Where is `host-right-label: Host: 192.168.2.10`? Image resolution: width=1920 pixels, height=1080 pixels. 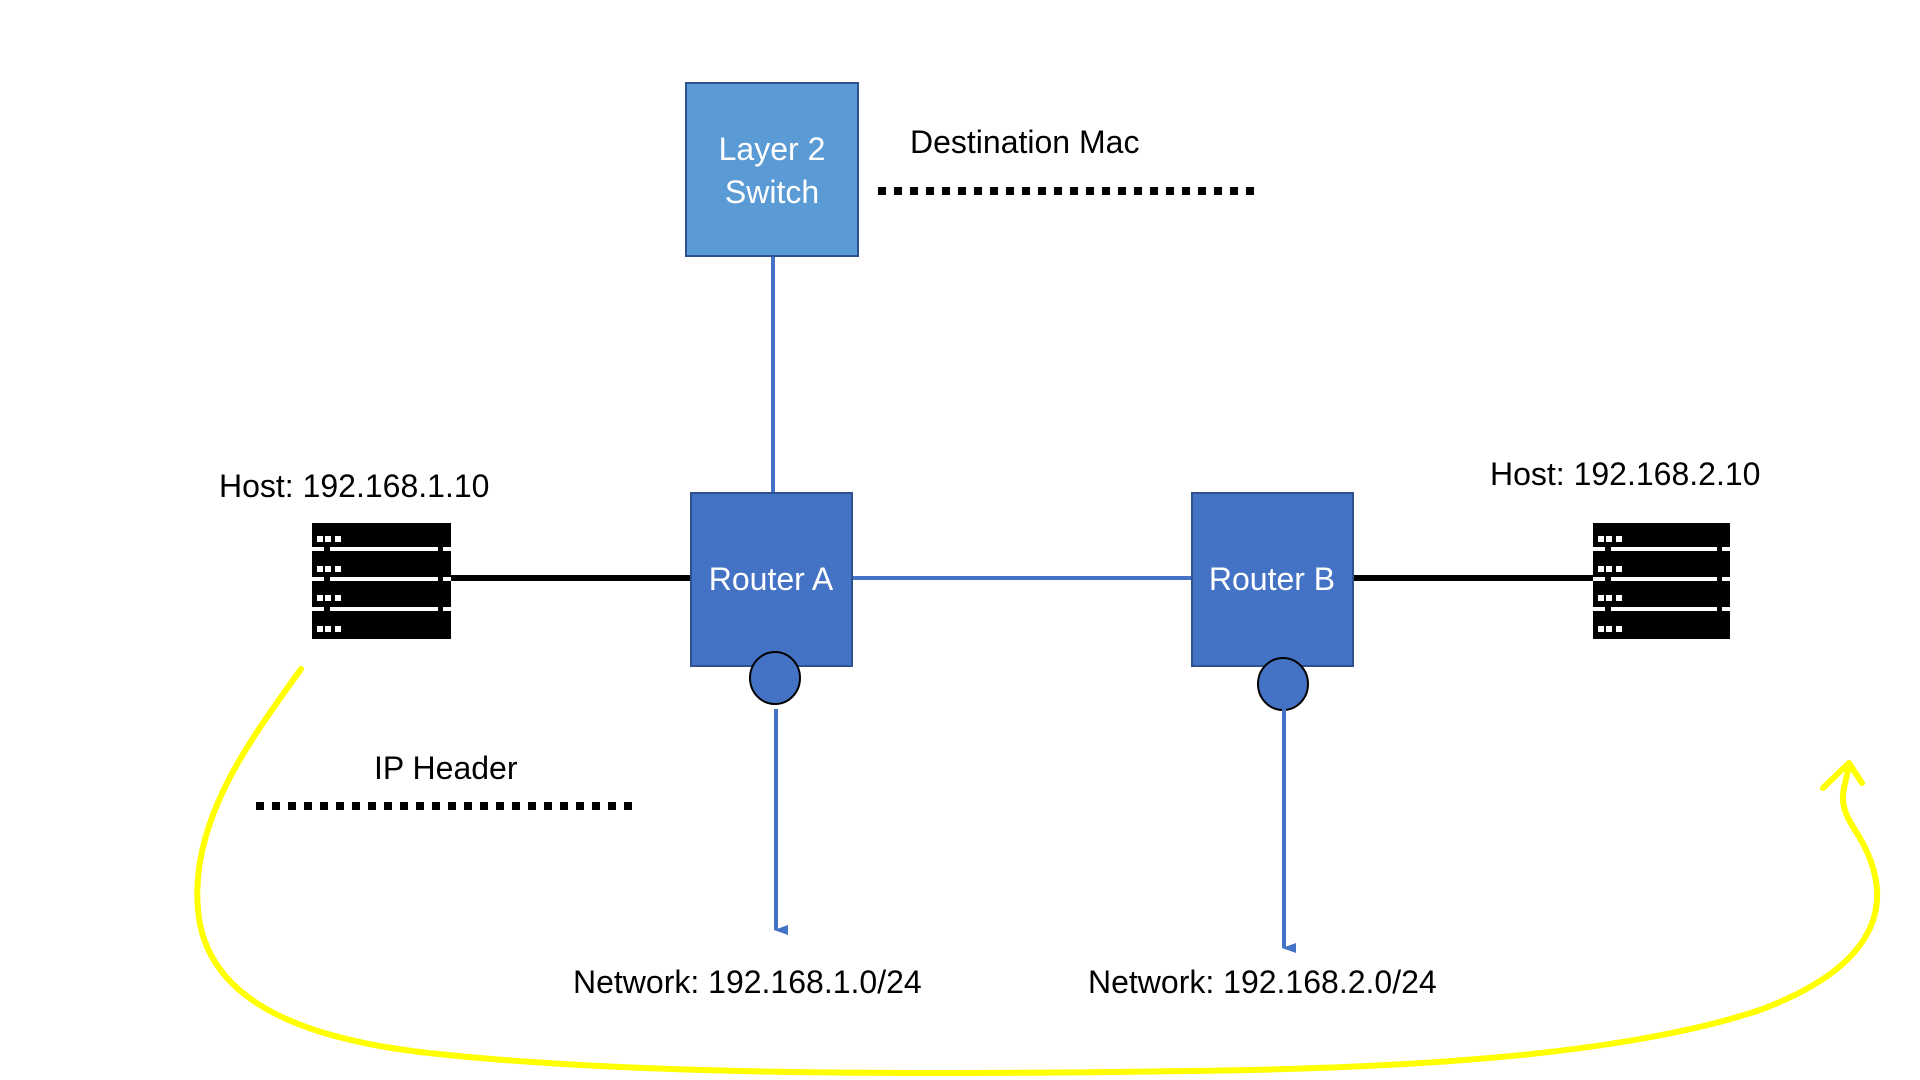 host-right-label: Host: 192.168.2.10 is located at coordinates (1625, 474).